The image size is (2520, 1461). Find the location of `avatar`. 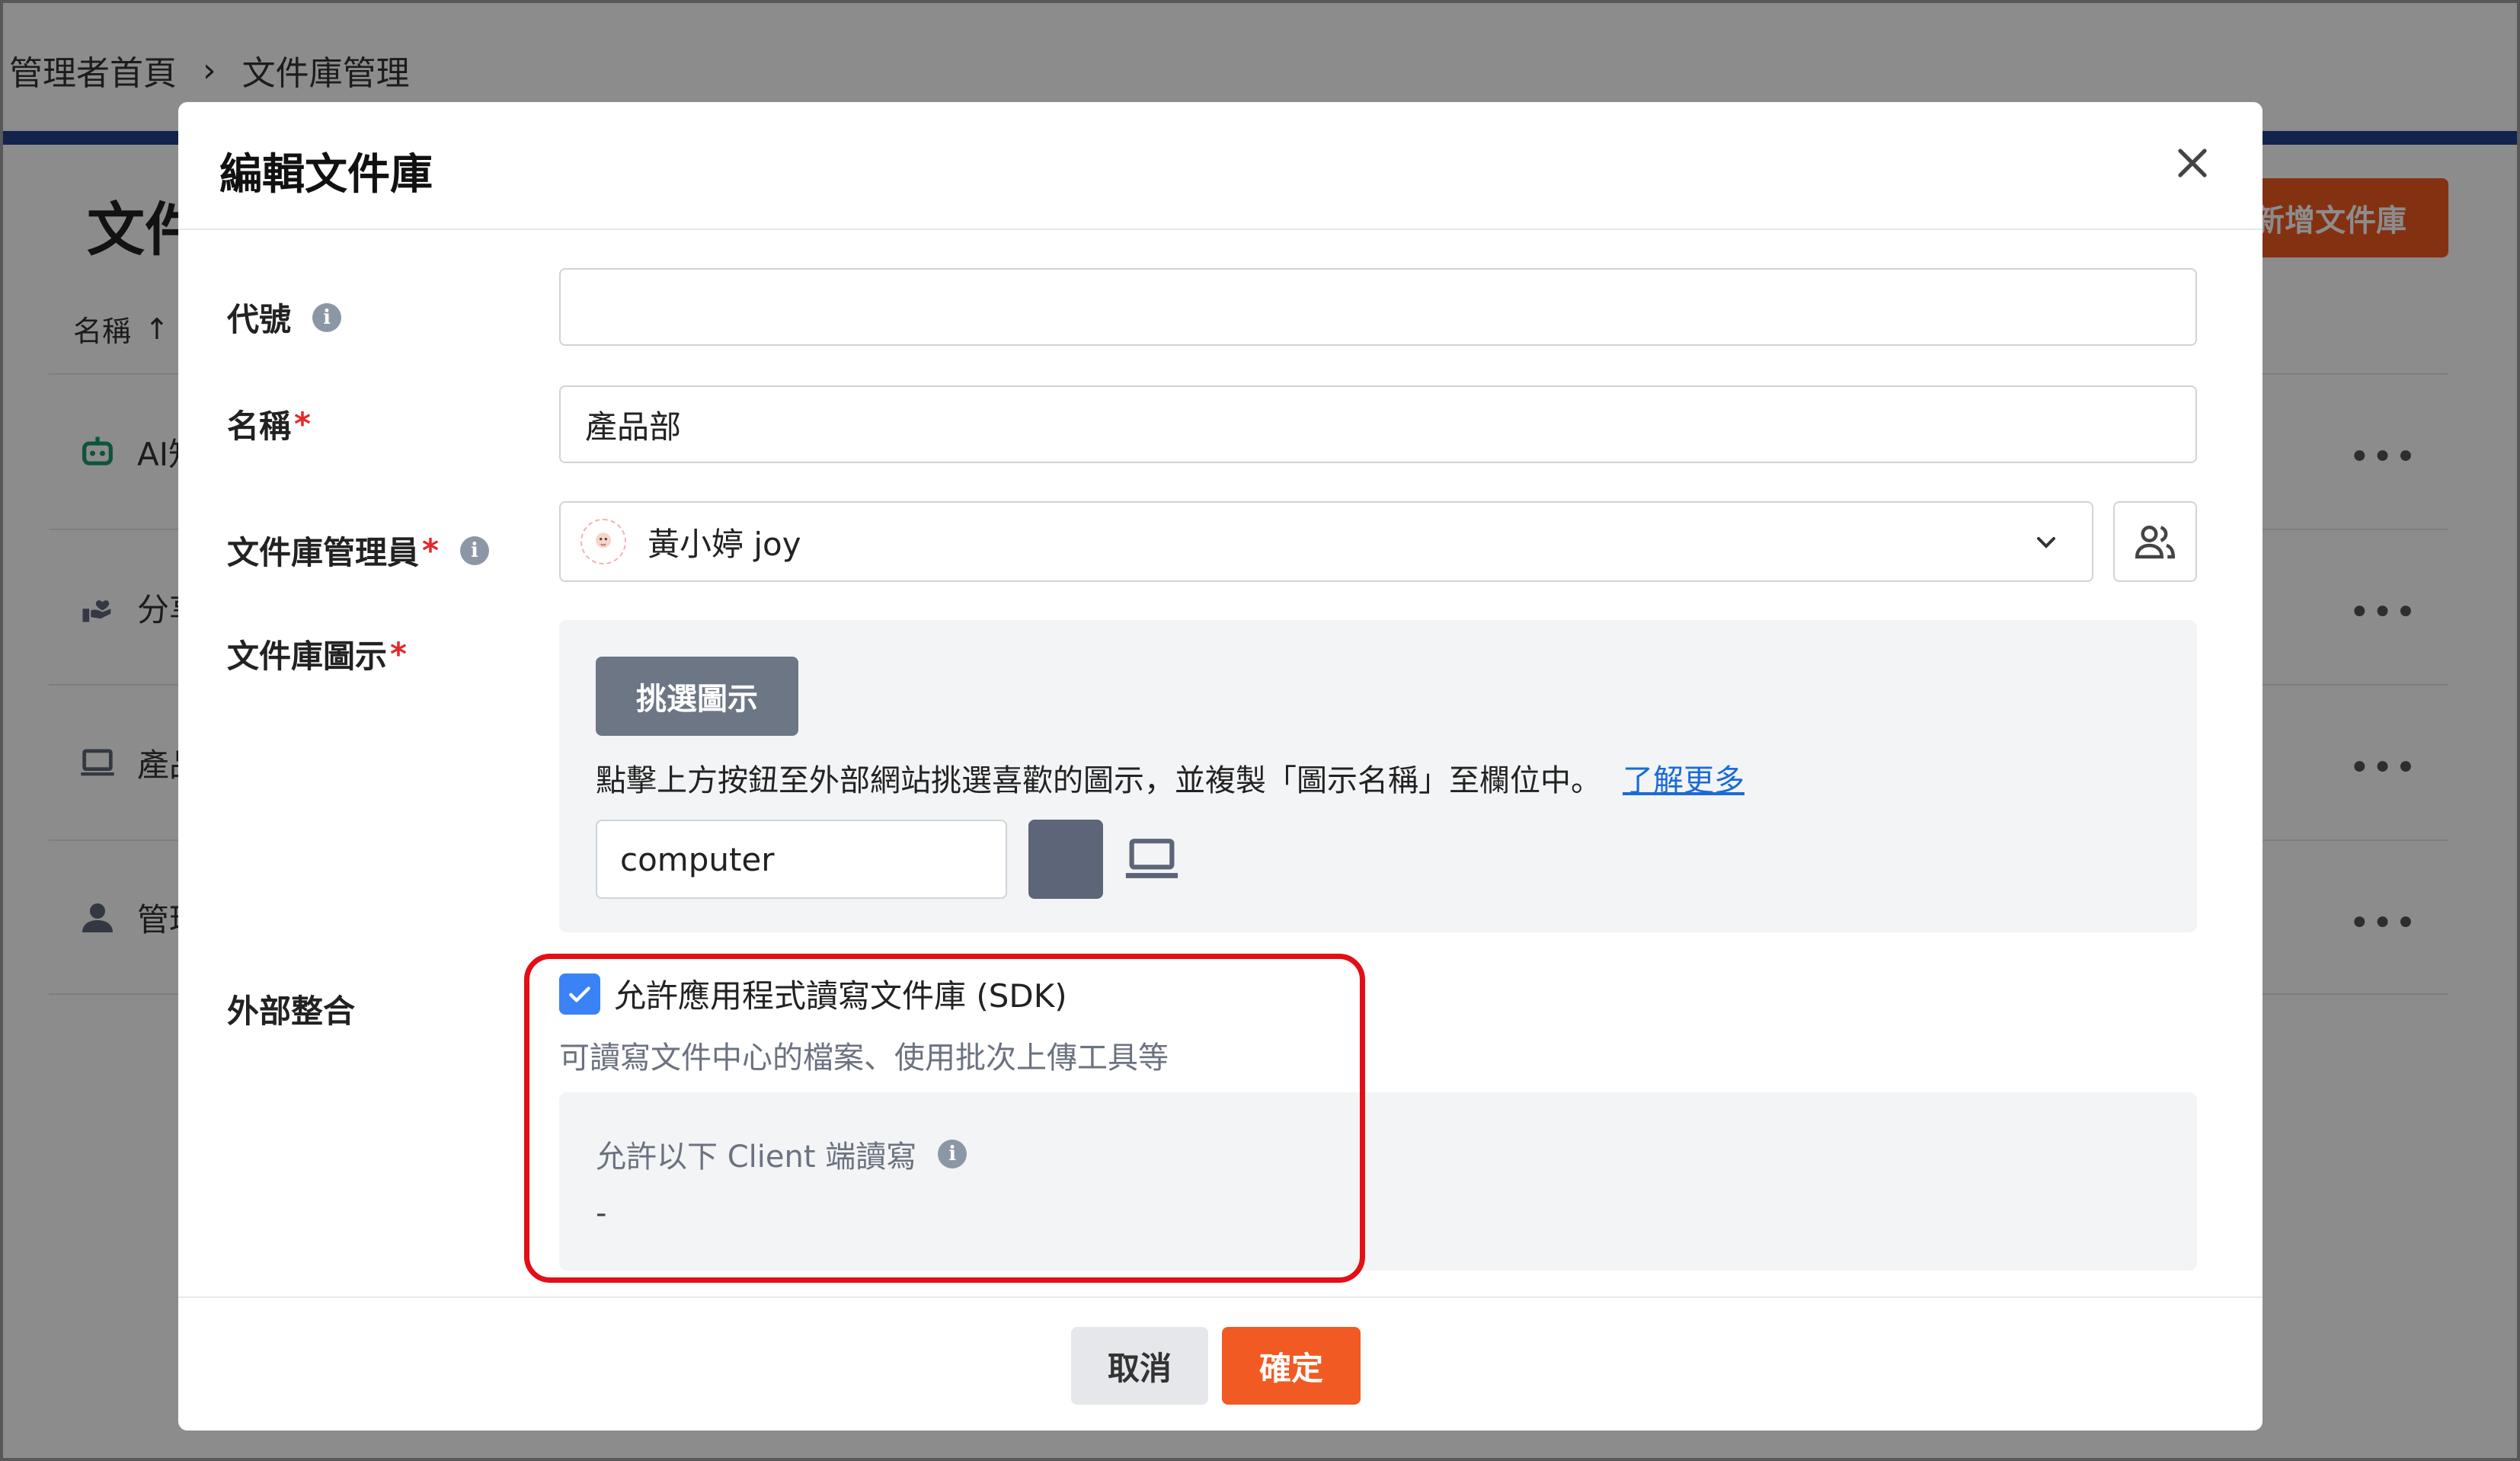

avatar is located at coordinates (603, 541).